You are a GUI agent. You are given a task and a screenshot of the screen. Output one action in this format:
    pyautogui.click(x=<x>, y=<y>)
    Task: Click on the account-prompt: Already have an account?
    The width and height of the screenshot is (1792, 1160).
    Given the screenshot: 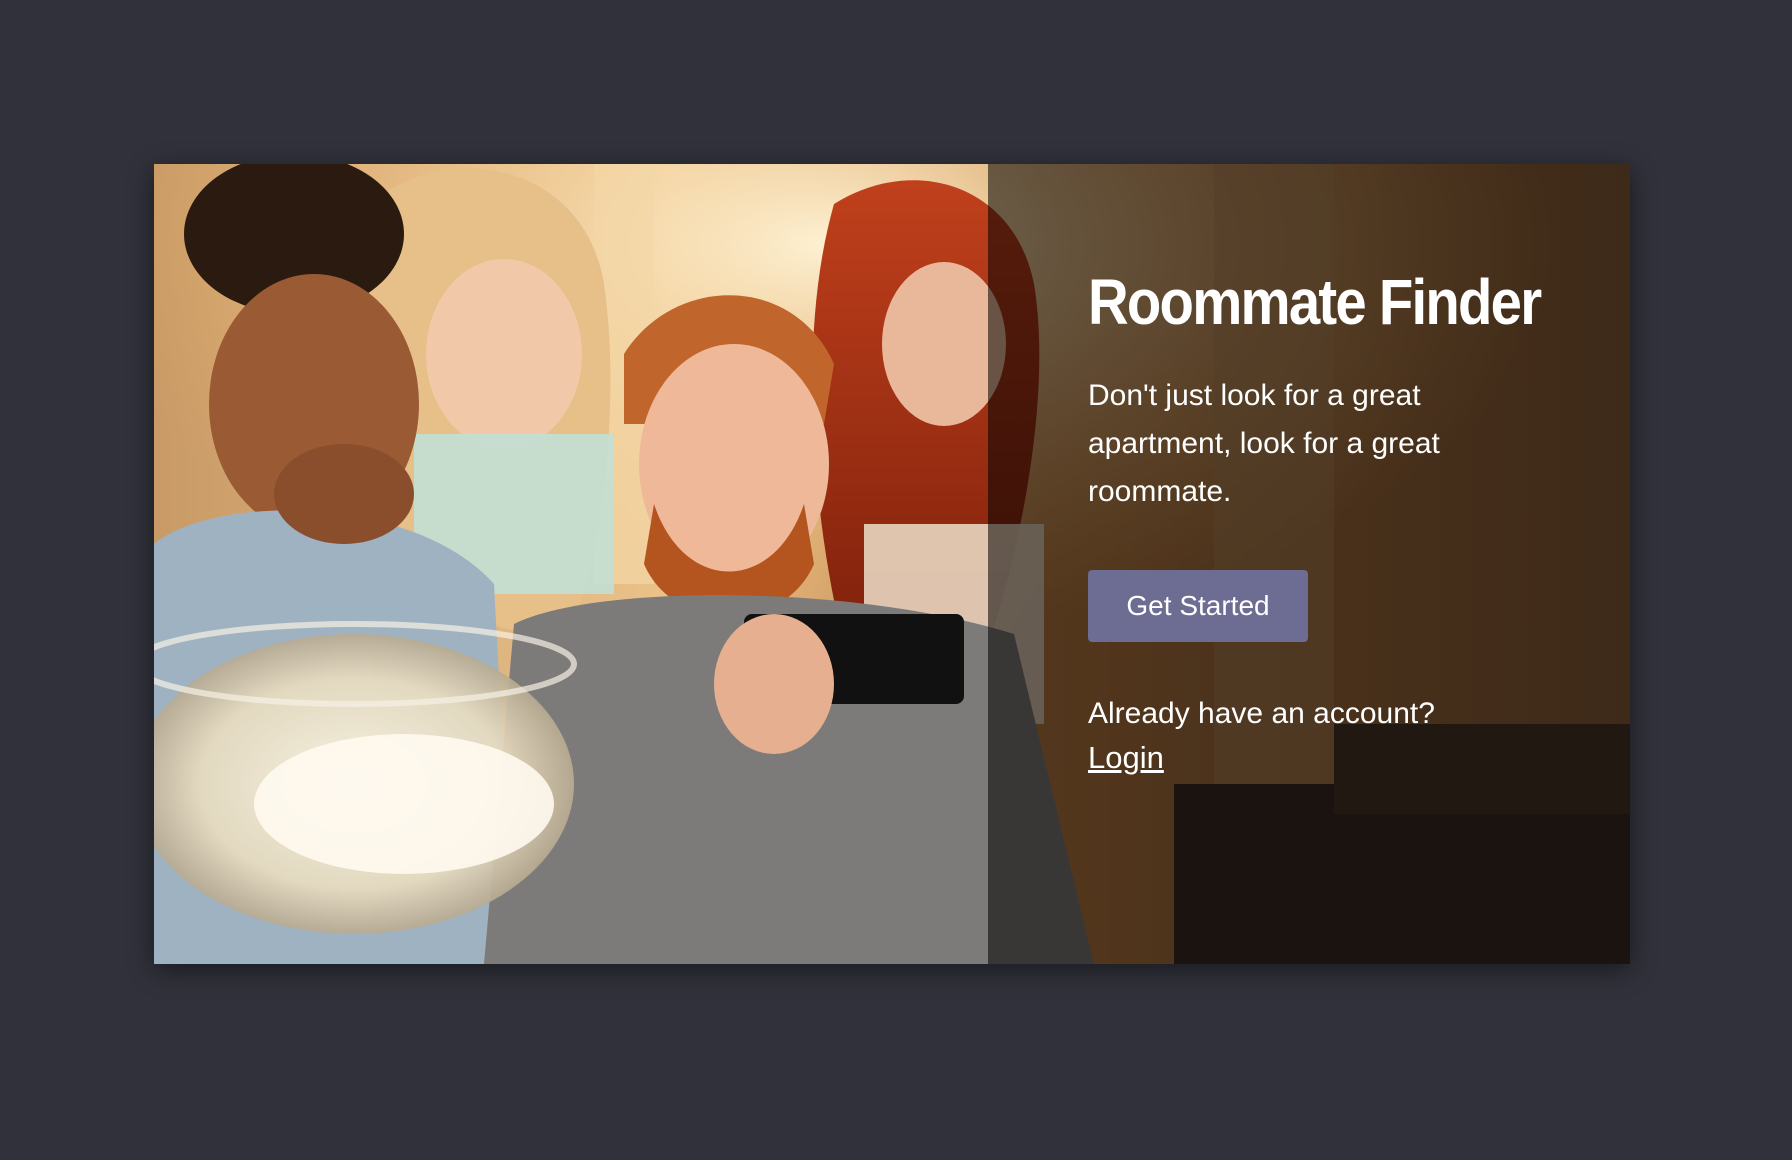 What is the action you would take?
    pyautogui.click(x=1261, y=713)
    